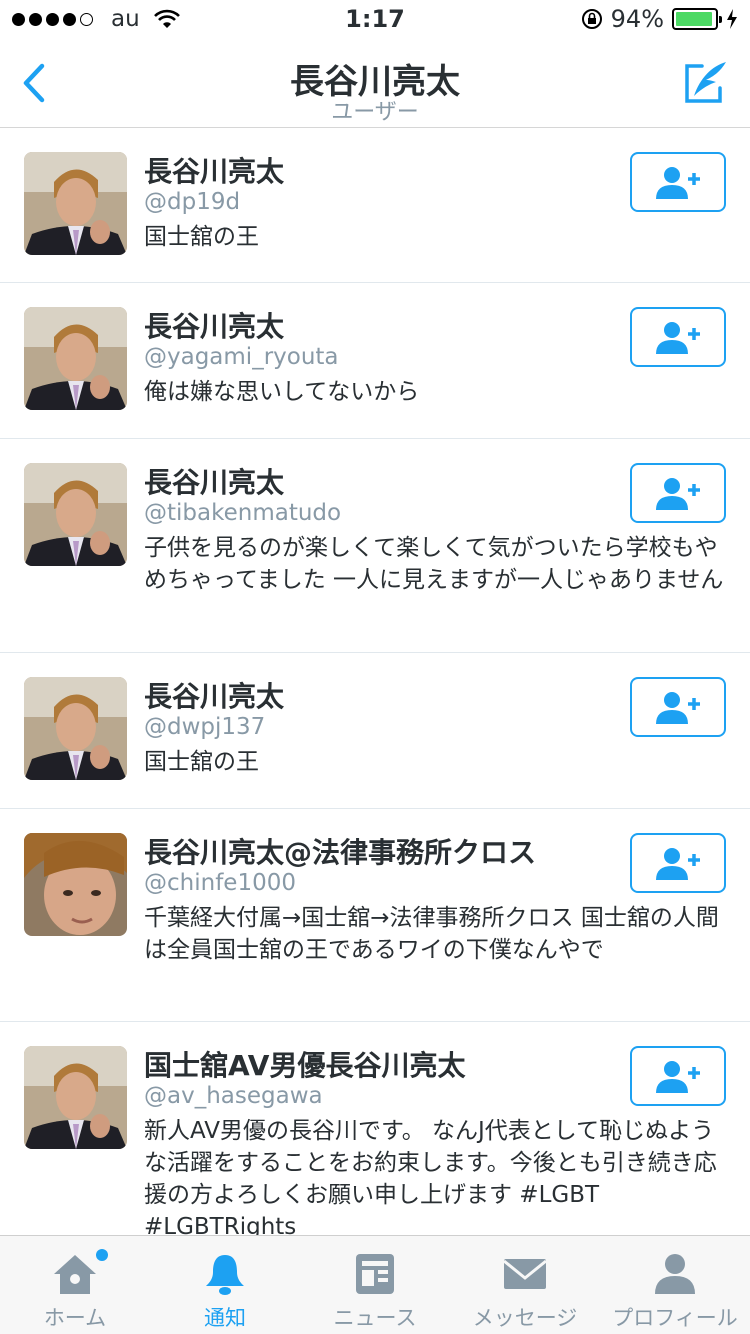 The width and height of the screenshot is (750, 1334). I want to click on bell-icon, so click(225, 1275).